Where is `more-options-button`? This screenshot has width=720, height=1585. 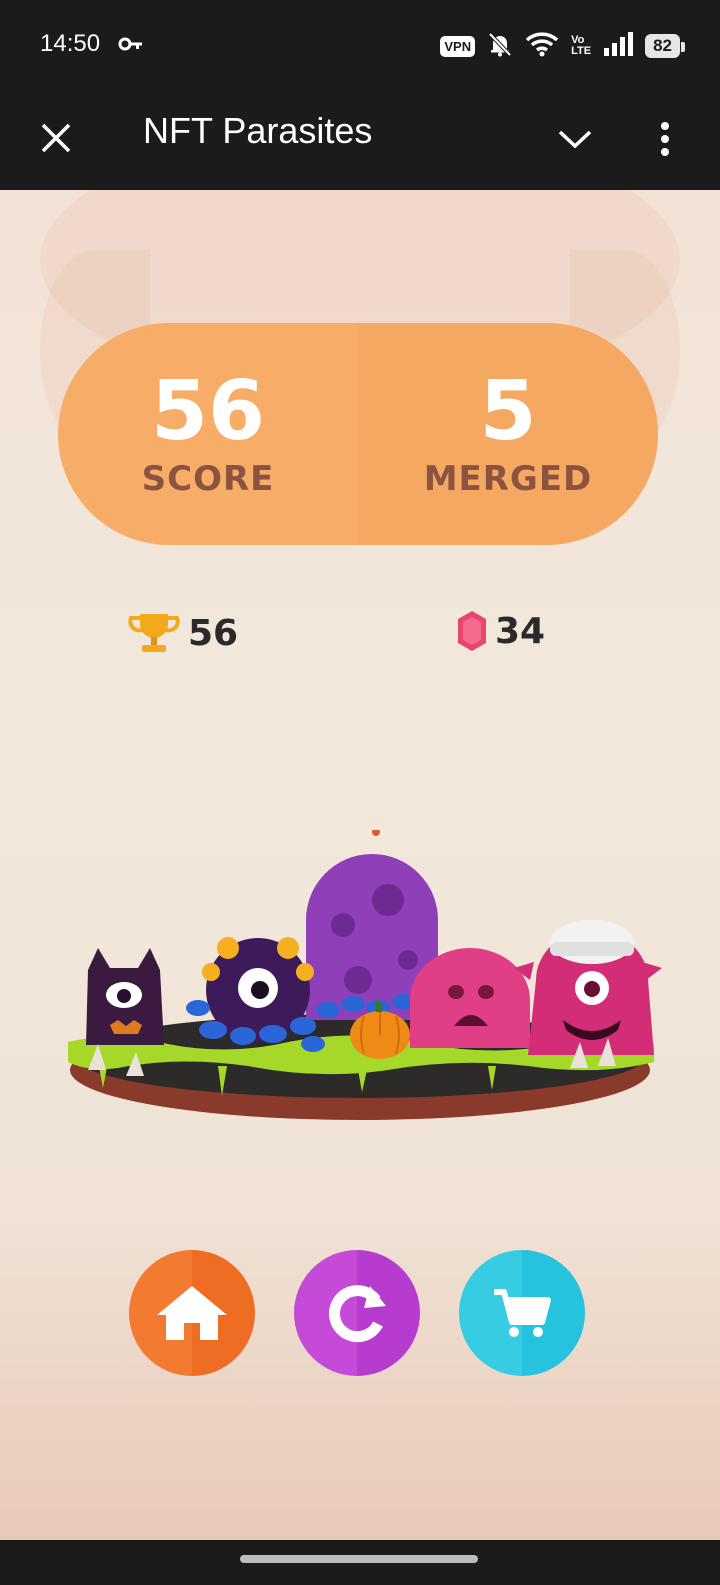
more-options-button is located at coordinates (665, 140).